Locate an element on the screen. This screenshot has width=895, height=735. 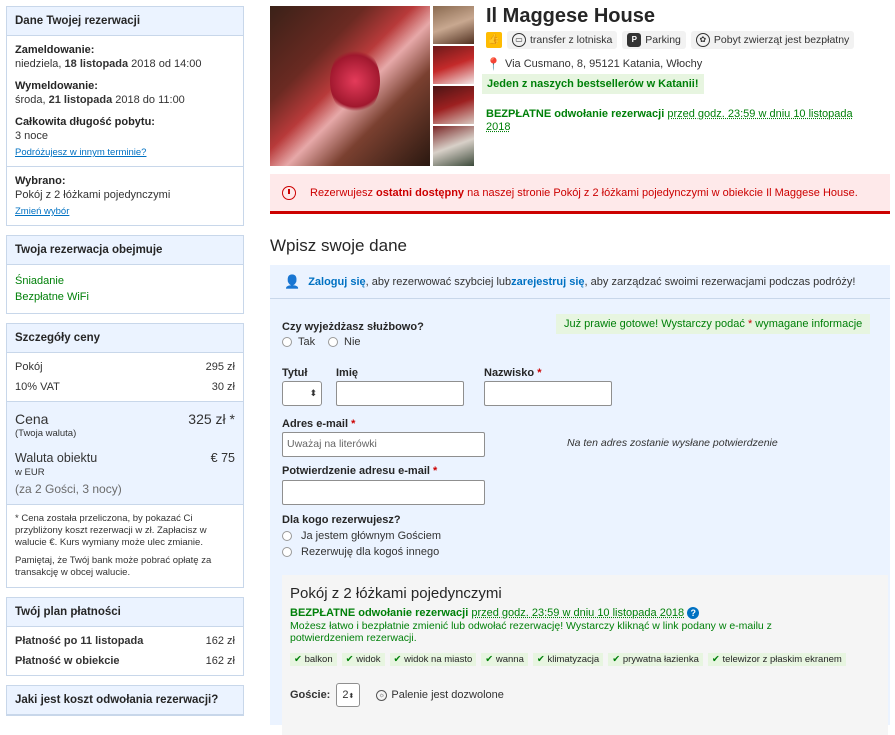
checkin-value: niedziela, 18 listopada 2018 od 14:00 is located at coordinates (125, 64).